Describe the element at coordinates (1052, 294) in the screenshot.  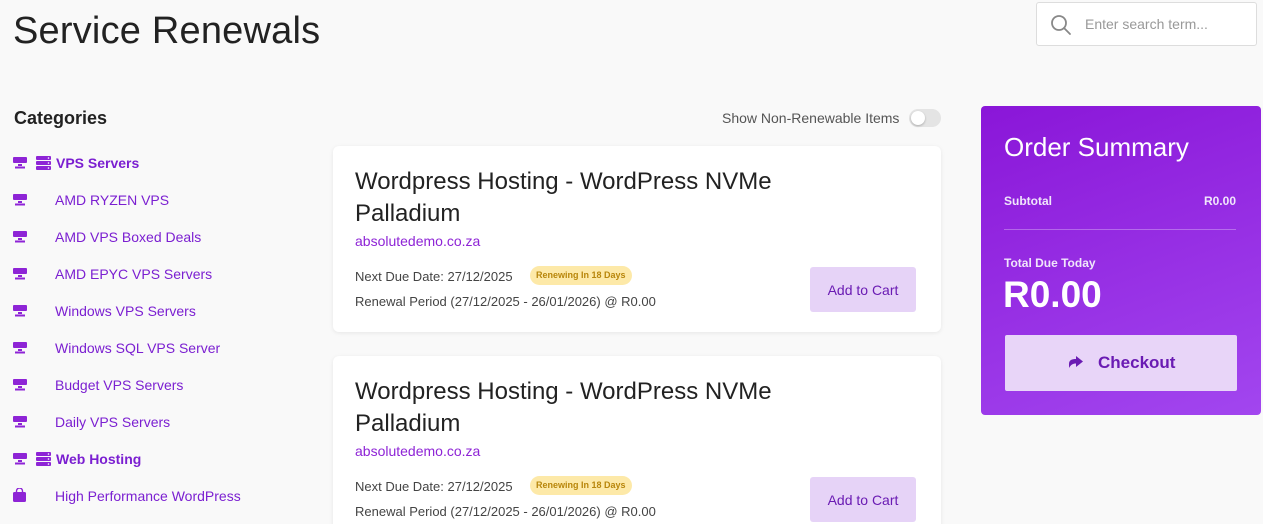
I see `total-due-value: R0.00` at that location.